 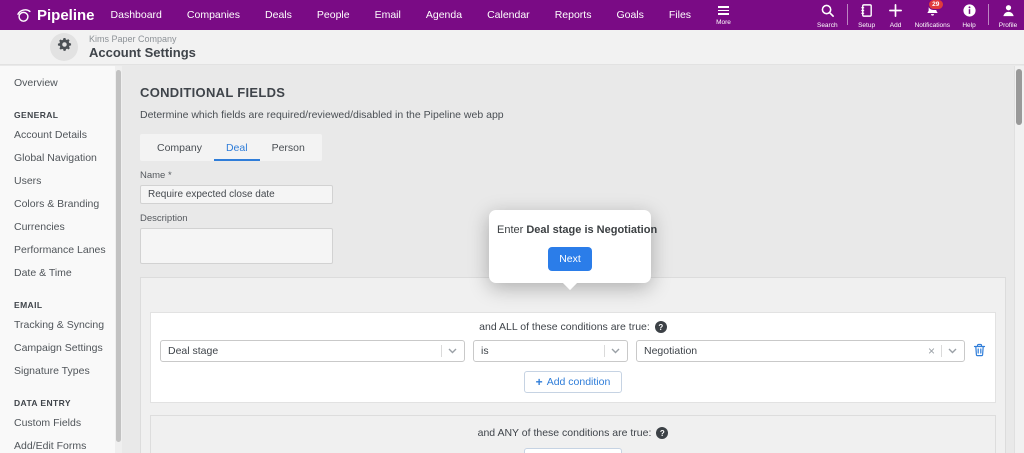 I want to click on page-scrollbar, so click(x=1019, y=259).